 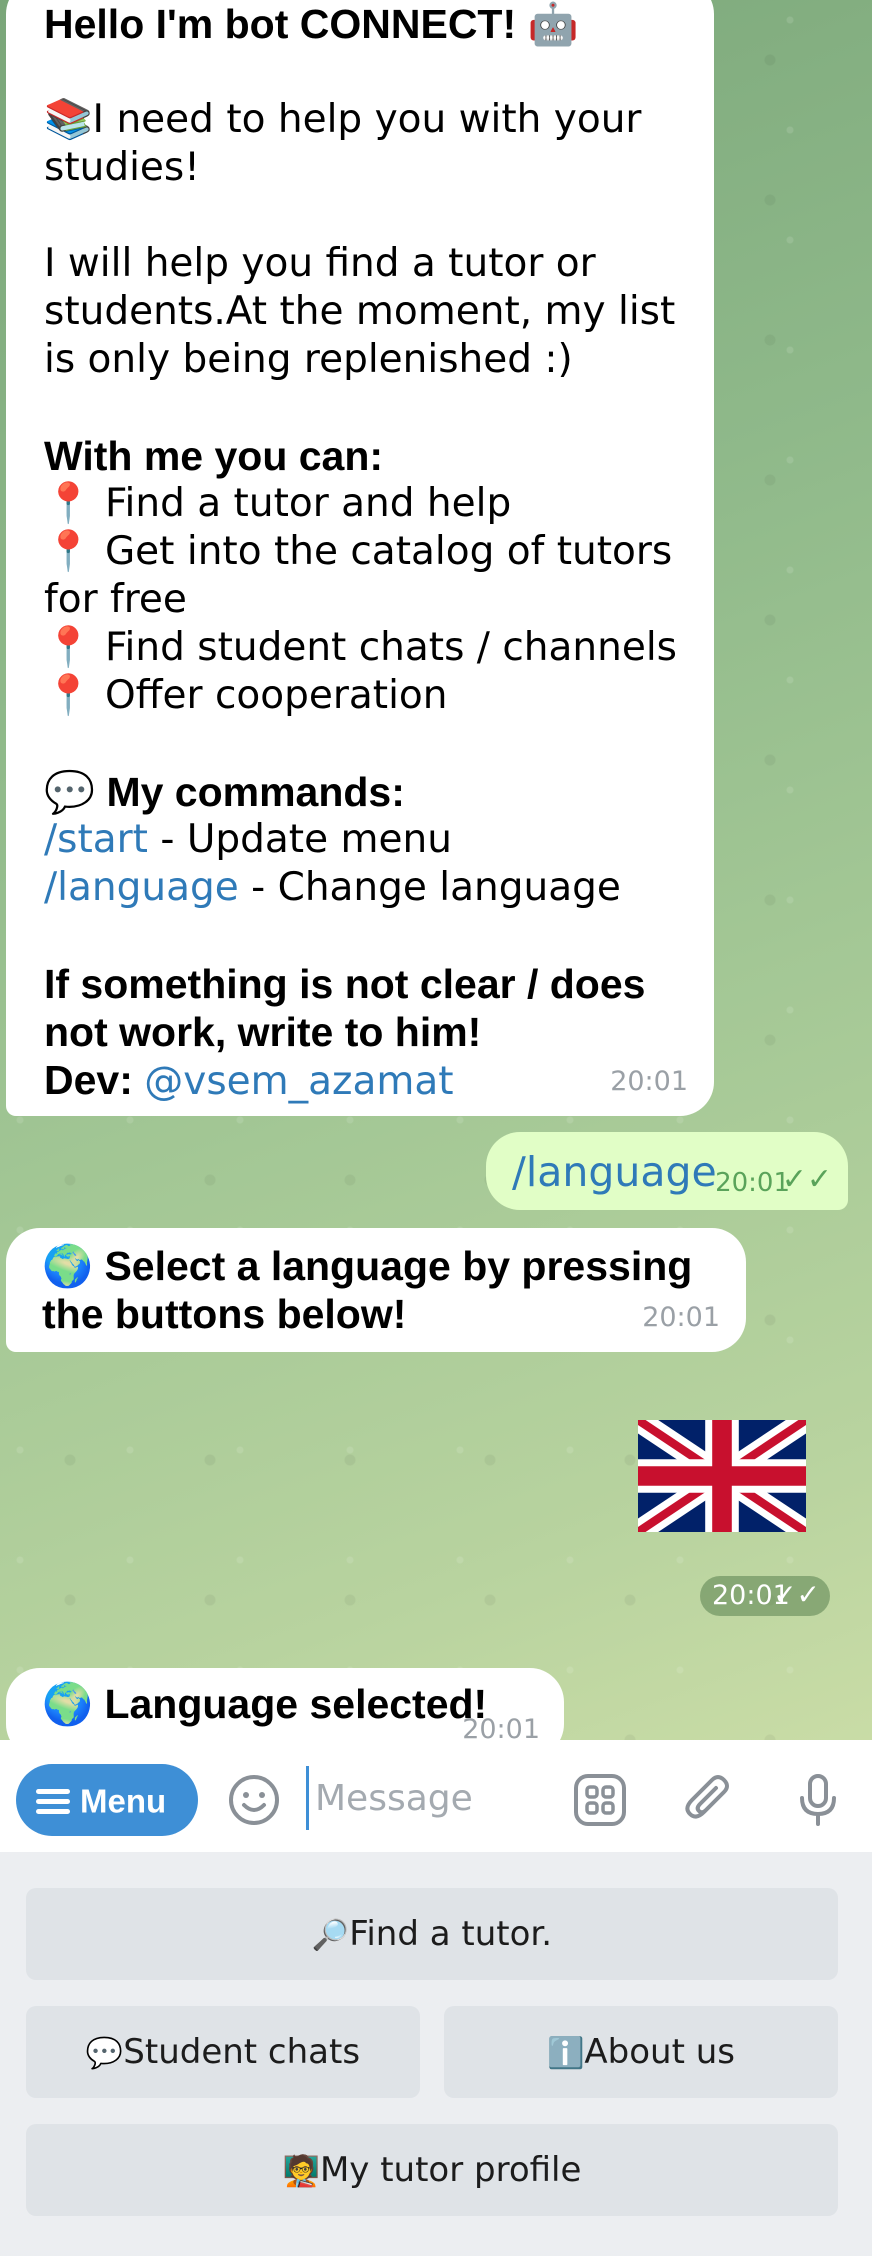 I want to click on dev-label: Dev:, so click(x=94, y=1080).